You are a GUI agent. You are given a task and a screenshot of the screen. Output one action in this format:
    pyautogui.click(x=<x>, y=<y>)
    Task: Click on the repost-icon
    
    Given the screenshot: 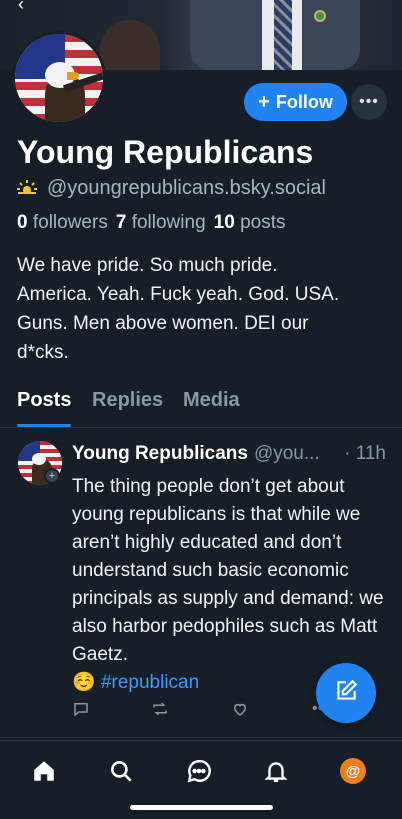 What is the action you would take?
    pyautogui.click(x=160, y=711)
    